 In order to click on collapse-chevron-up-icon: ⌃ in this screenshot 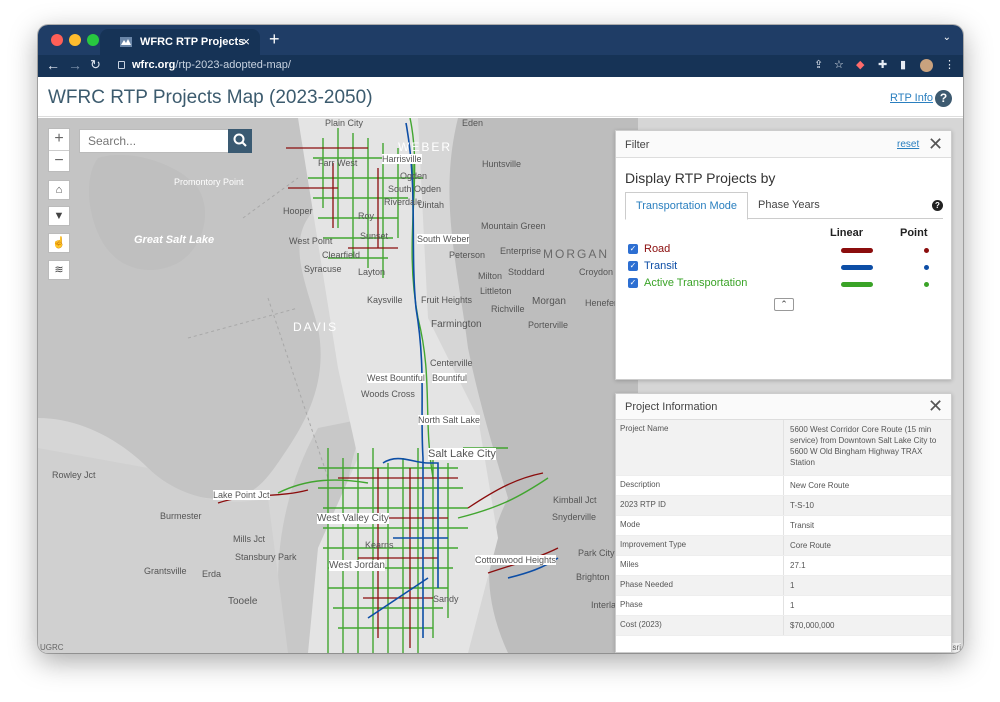, I will do `click(784, 304)`.